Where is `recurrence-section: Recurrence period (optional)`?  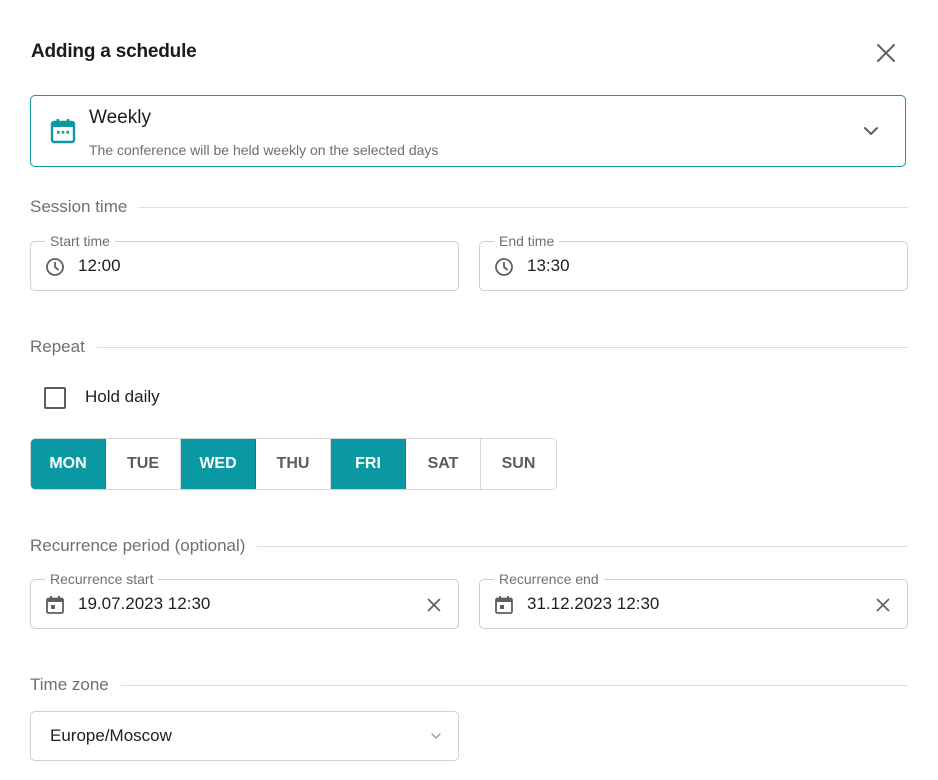
recurrence-section: Recurrence period (optional) is located at coordinates (469, 546).